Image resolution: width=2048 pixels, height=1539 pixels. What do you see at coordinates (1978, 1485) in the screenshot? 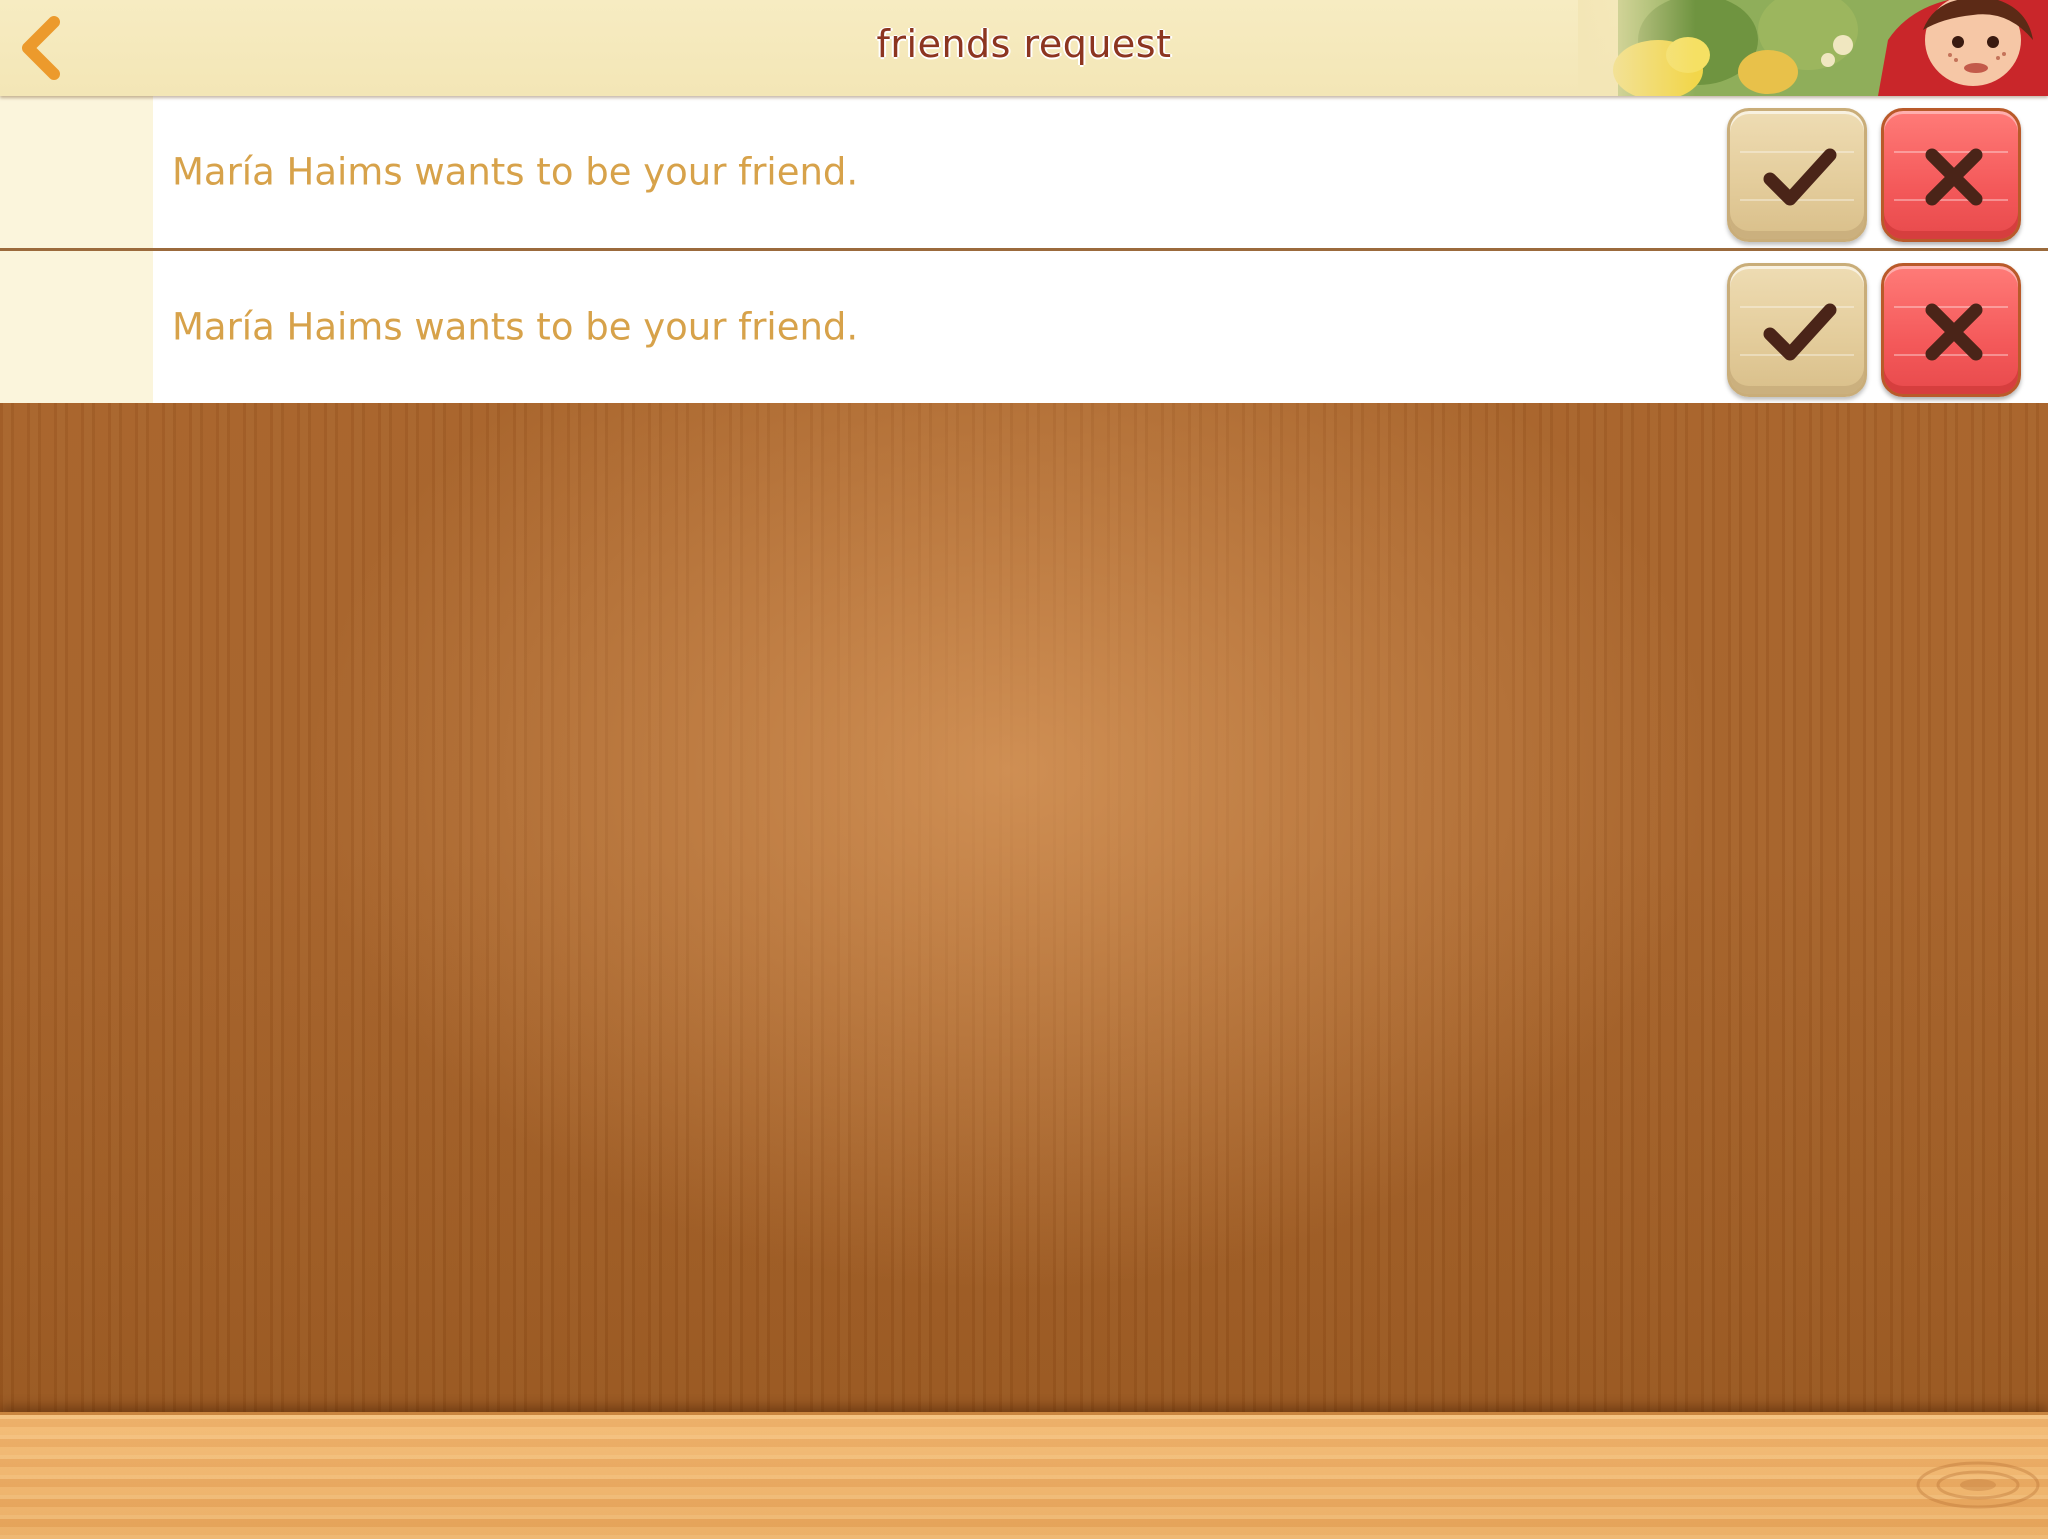
I see `wood-knot-decoration` at bounding box center [1978, 1485].